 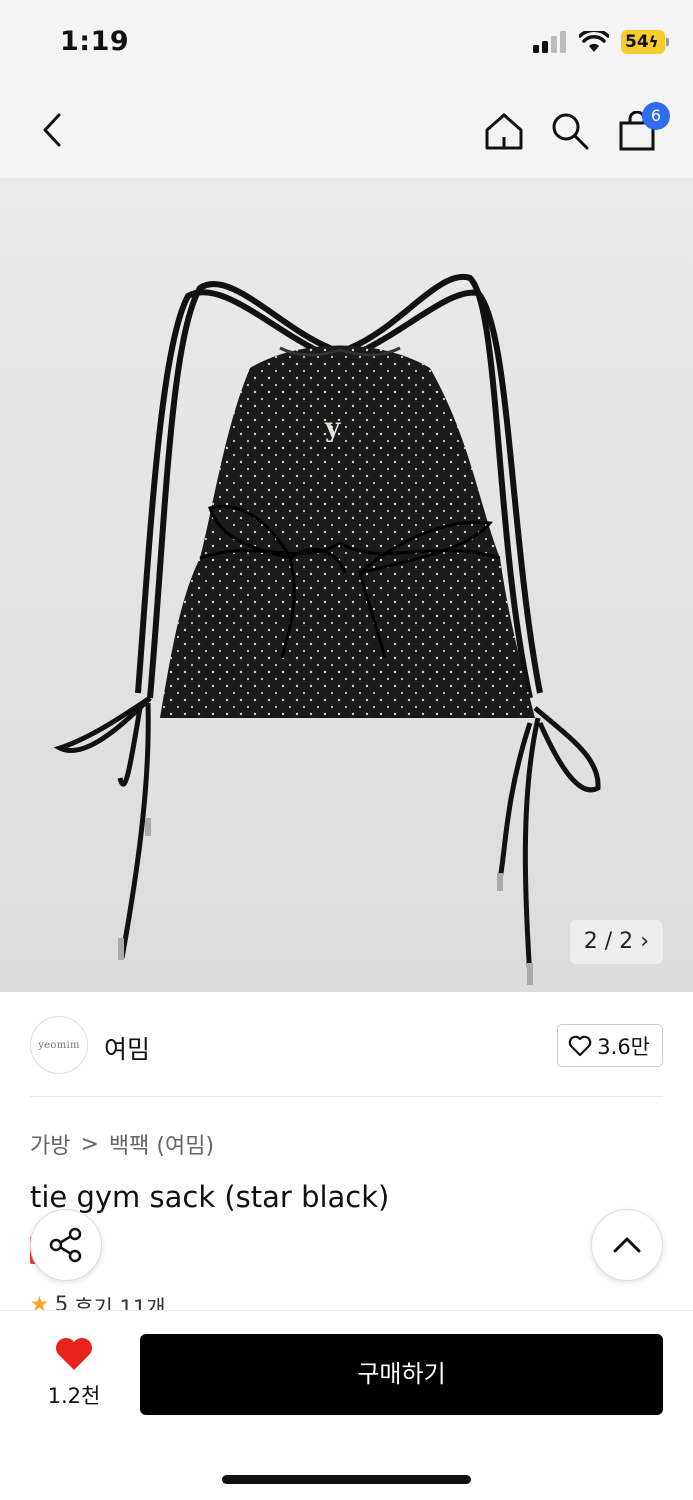 I want to click on brand-logo: yeomim, so click(x=59, y=1045).